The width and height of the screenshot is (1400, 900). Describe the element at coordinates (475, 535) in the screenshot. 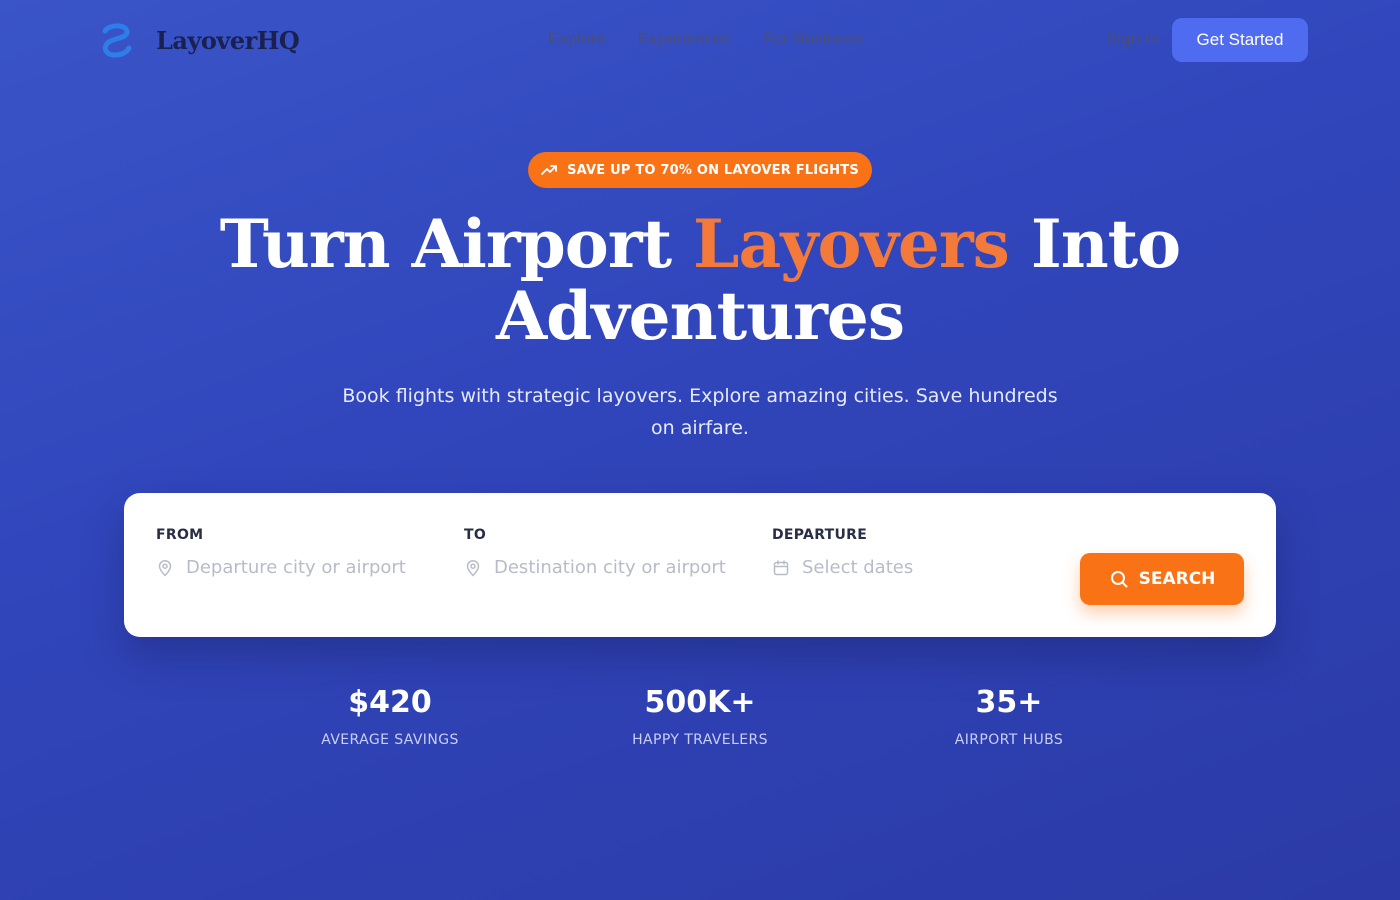

I see `to-label: TO` at that location.